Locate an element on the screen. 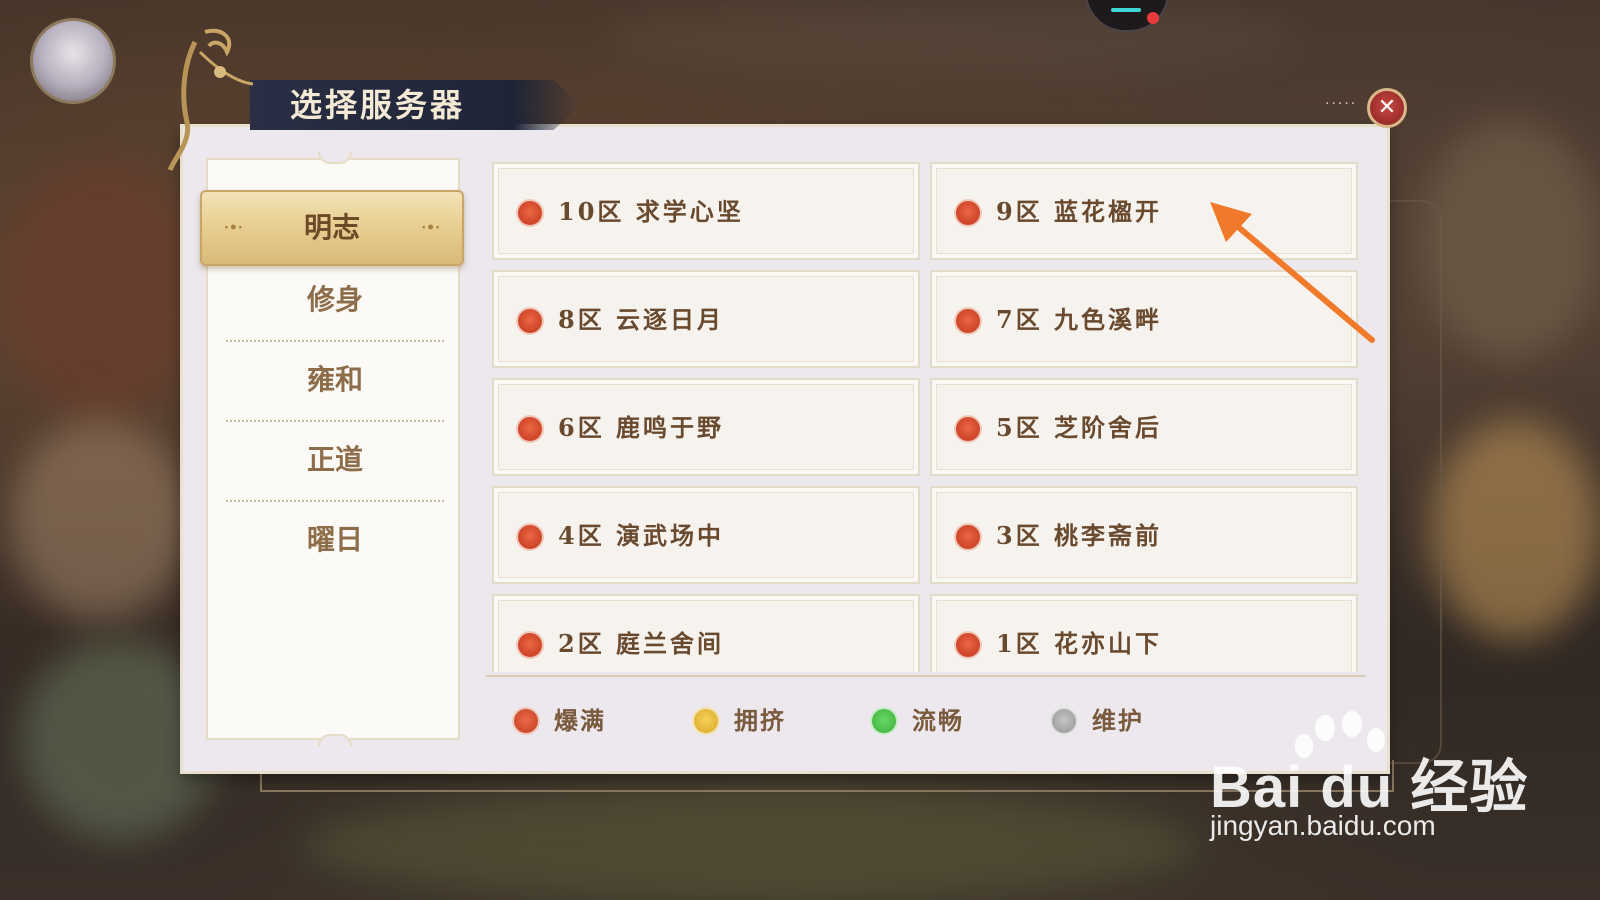  status-crowded-icon is located at coordinates (706, 721).